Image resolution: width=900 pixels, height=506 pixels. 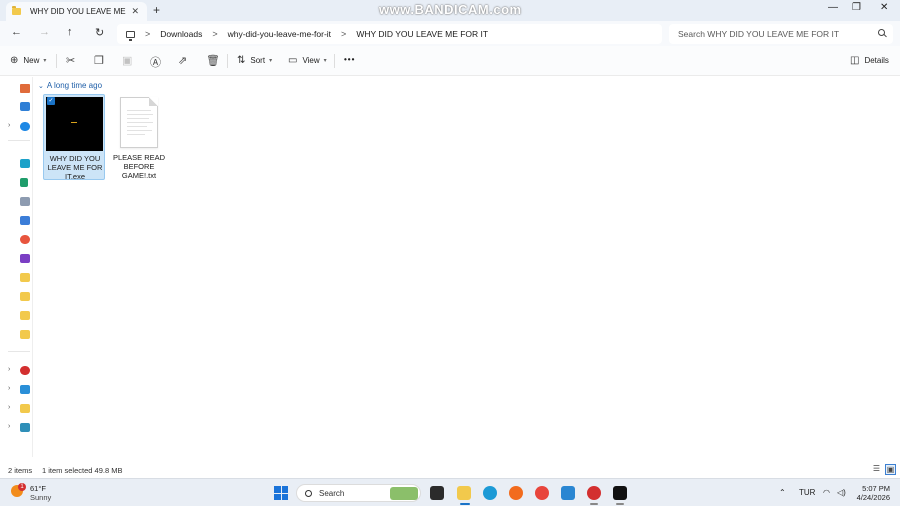 I want to click on status-bar: 2 items 1 item selected 49.8 MB ☰ ▣, so click(x=450, y=469).